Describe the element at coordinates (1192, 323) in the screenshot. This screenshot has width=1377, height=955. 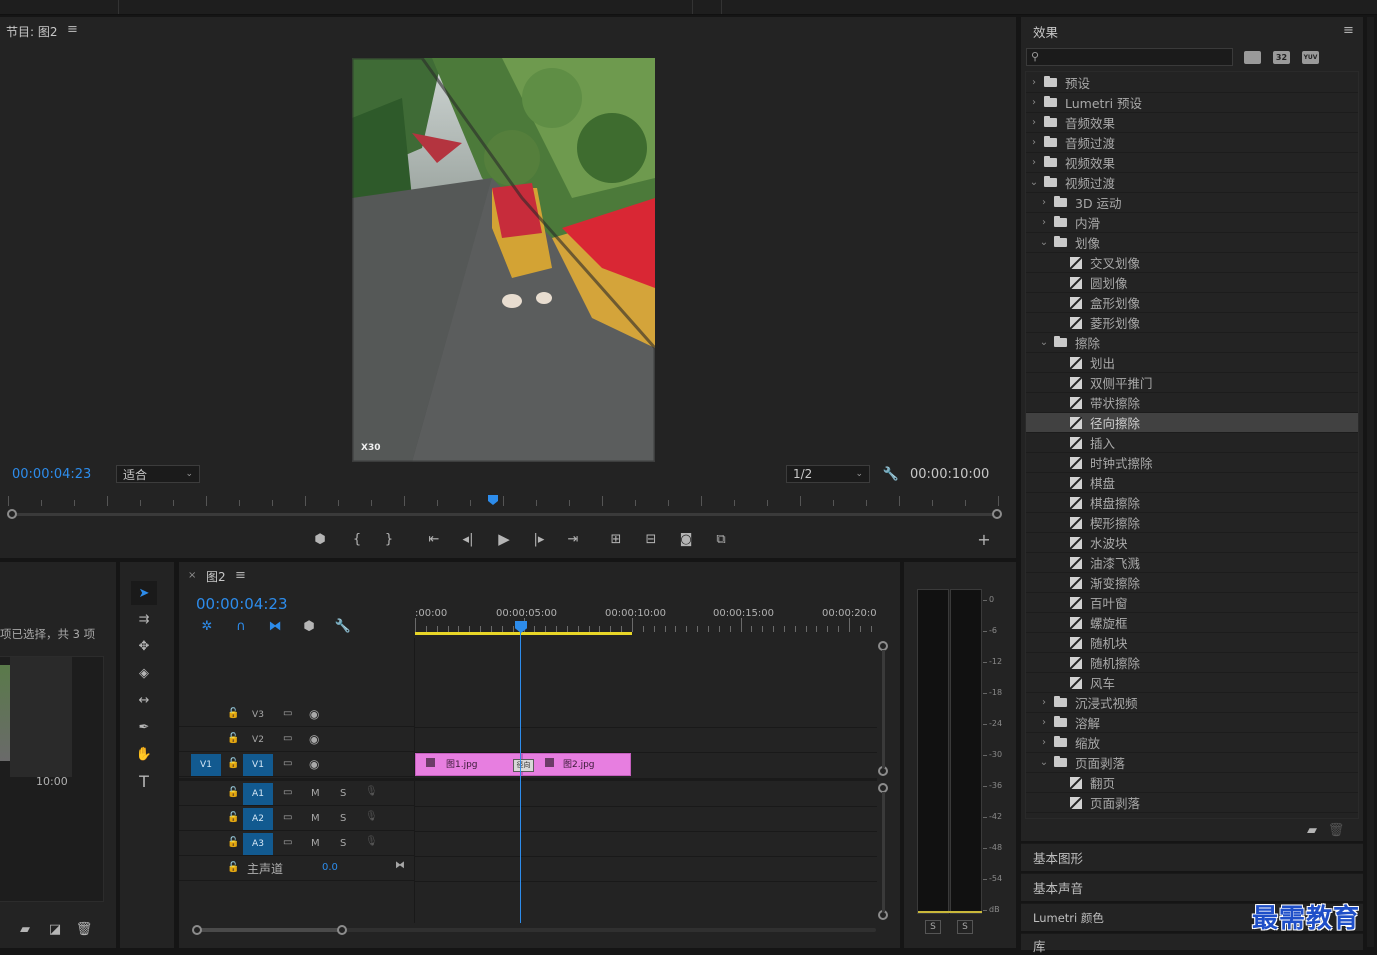
I see `effect-item: 菱形划像` at that location.